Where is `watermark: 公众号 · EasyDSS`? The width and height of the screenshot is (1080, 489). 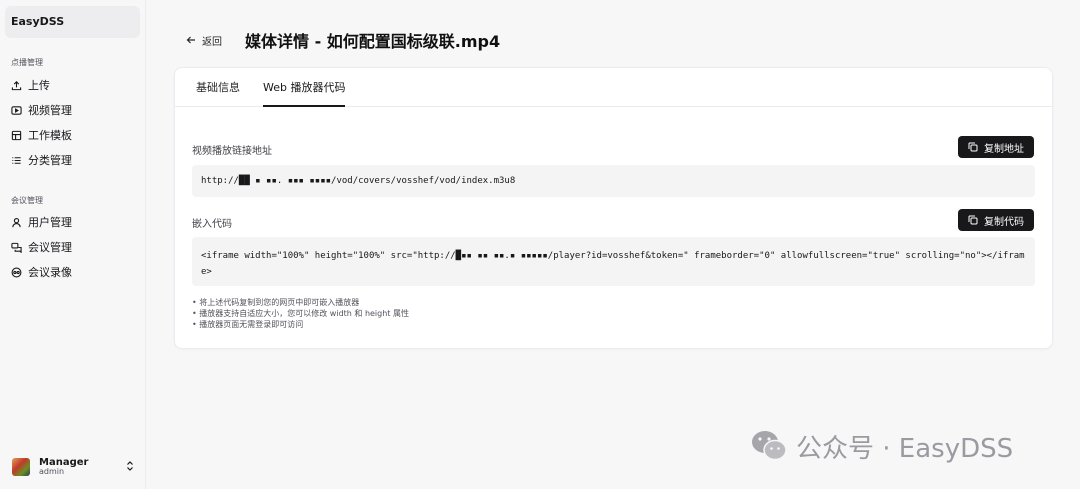
watermark: 公众号 · EasyDSS is located at coordinates (881, 446).